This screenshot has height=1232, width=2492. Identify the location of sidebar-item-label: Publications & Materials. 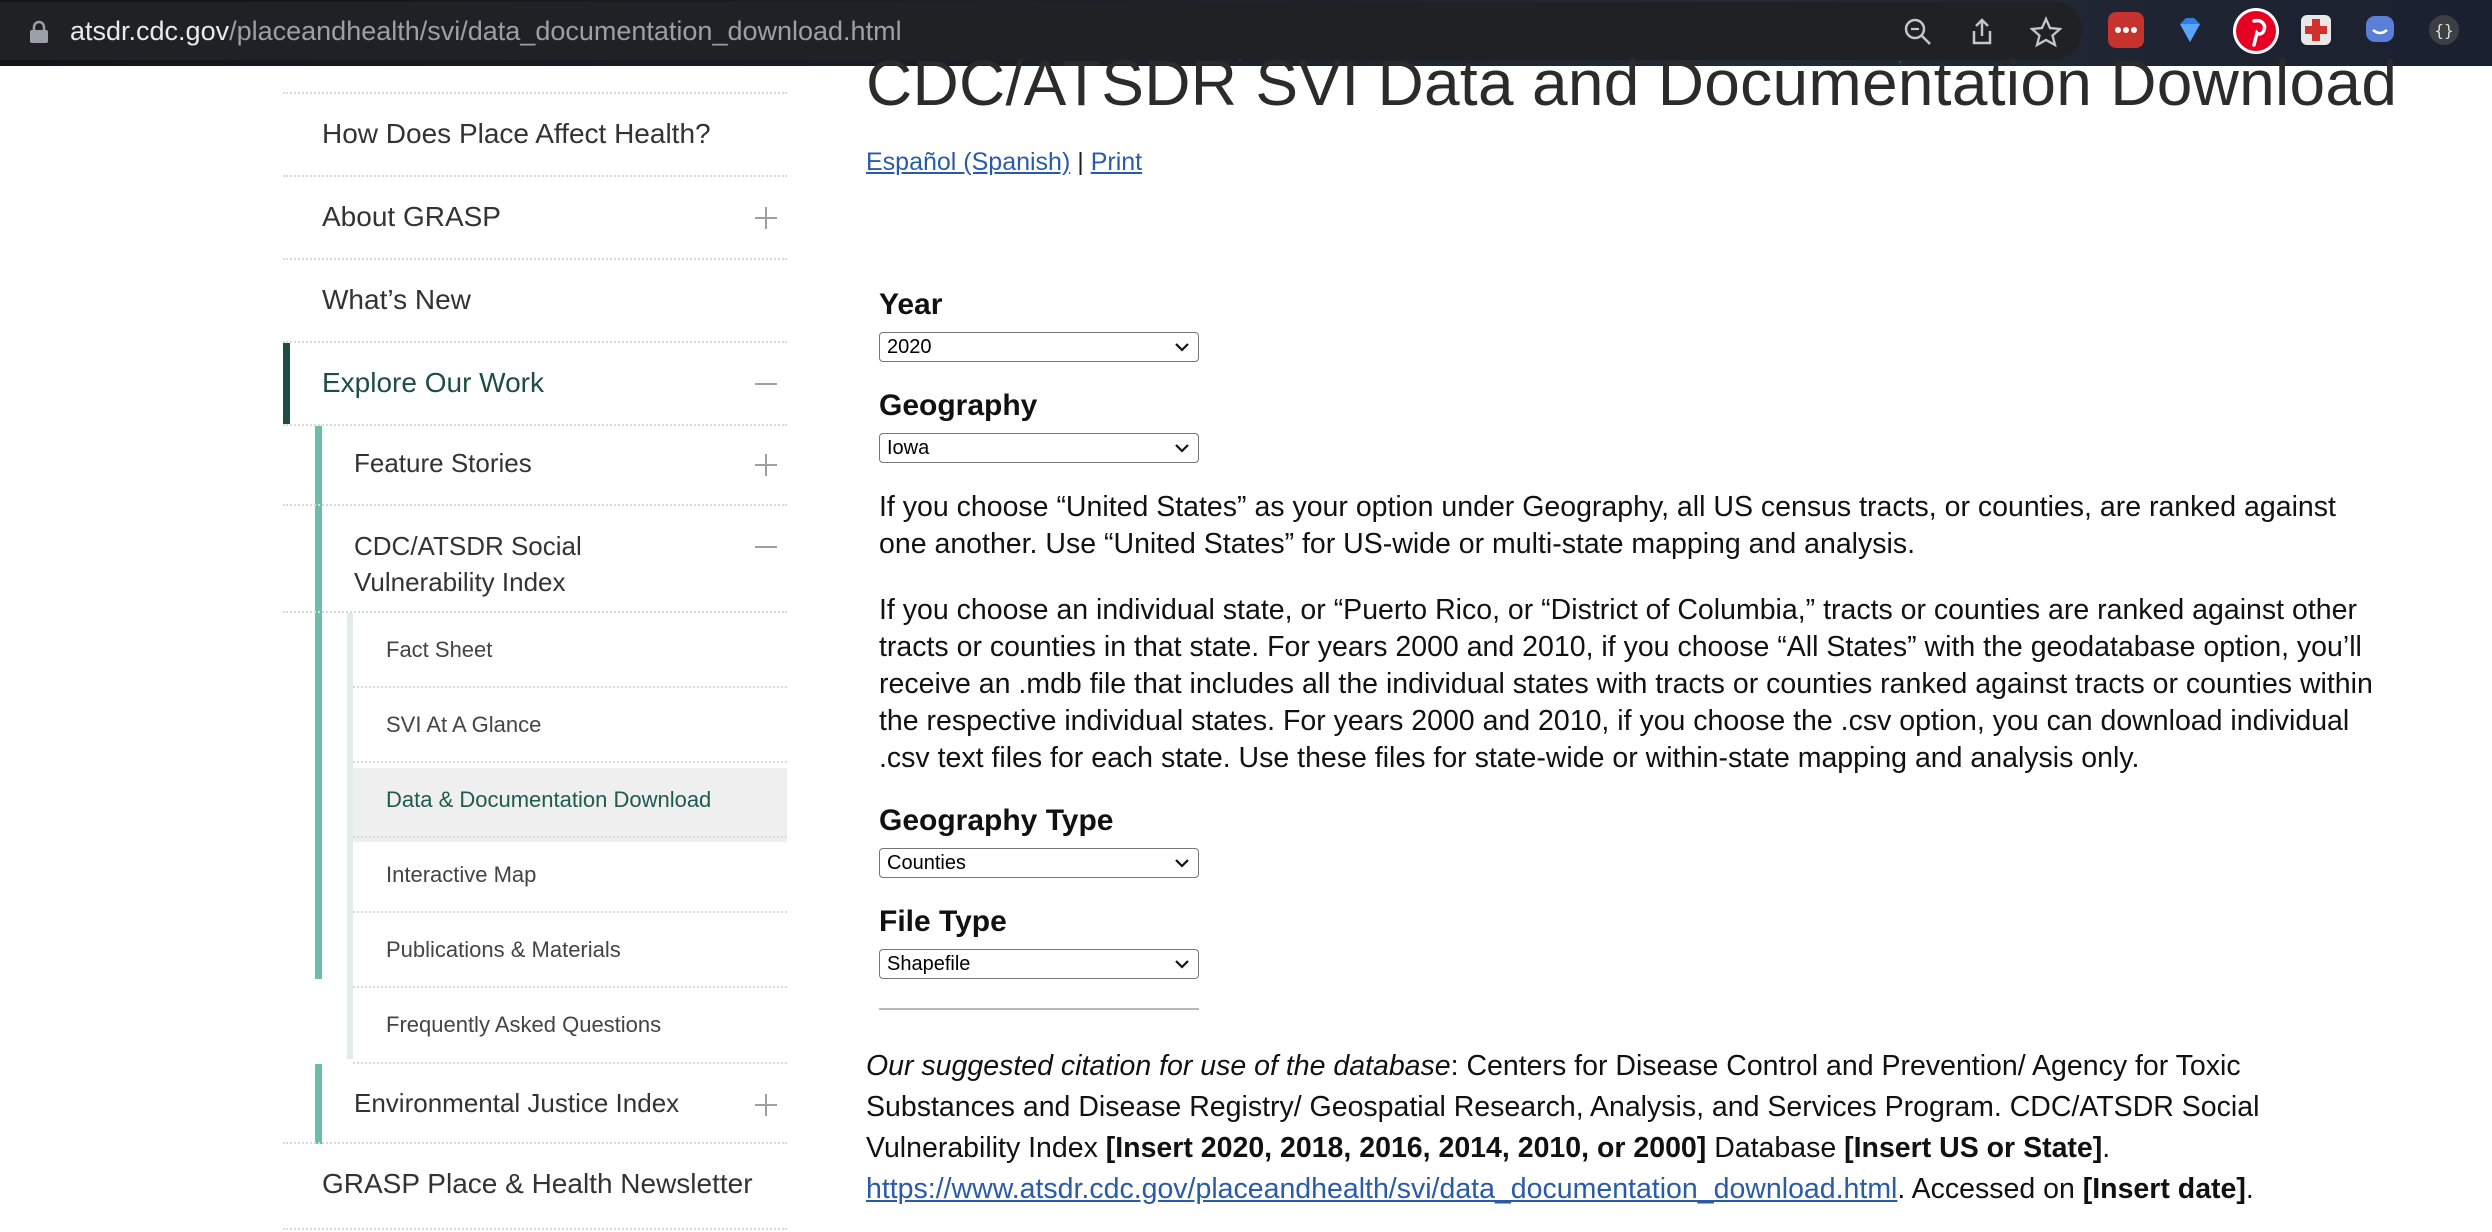
(503, 949).